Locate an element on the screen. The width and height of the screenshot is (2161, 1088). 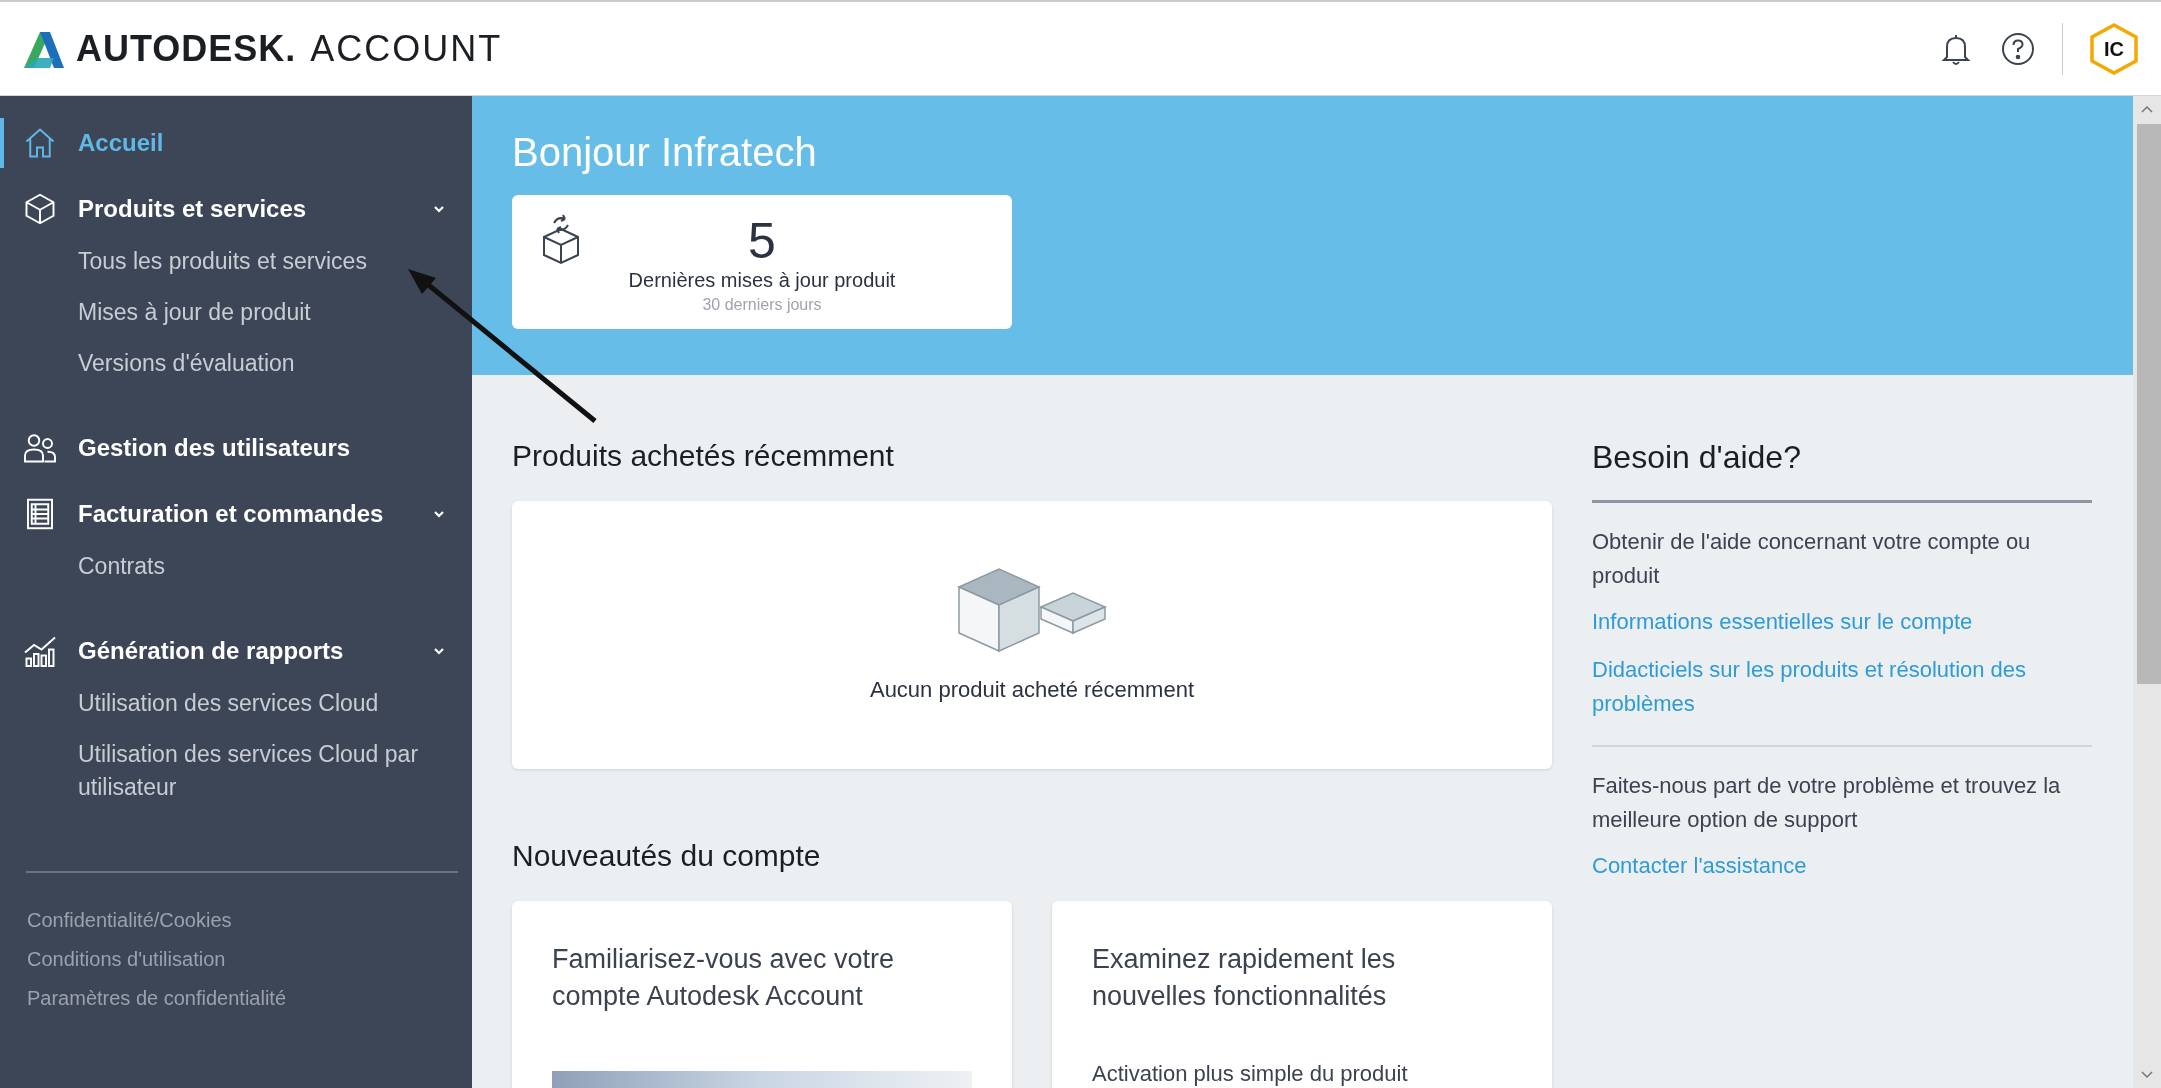
news-text: Activation plus simple du produit is located at coordinates (1250, 1074).